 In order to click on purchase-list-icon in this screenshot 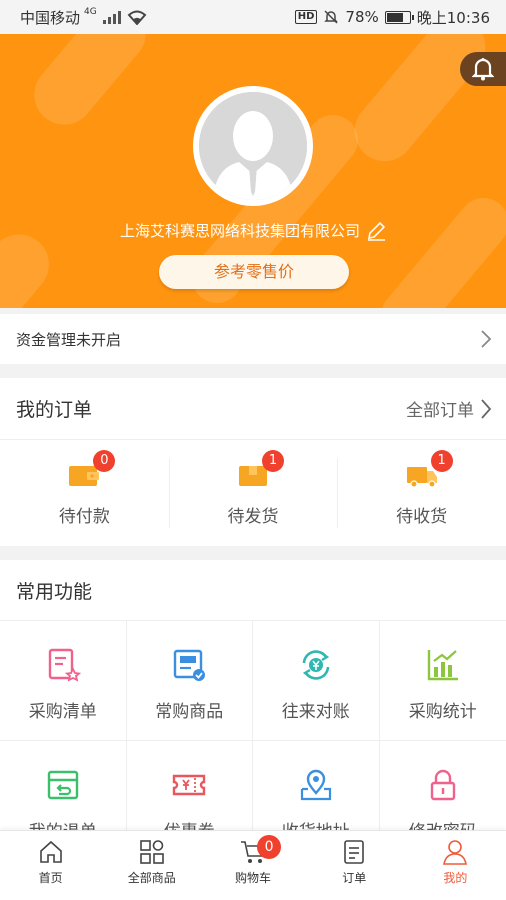, I will do `click(64, 665)`.